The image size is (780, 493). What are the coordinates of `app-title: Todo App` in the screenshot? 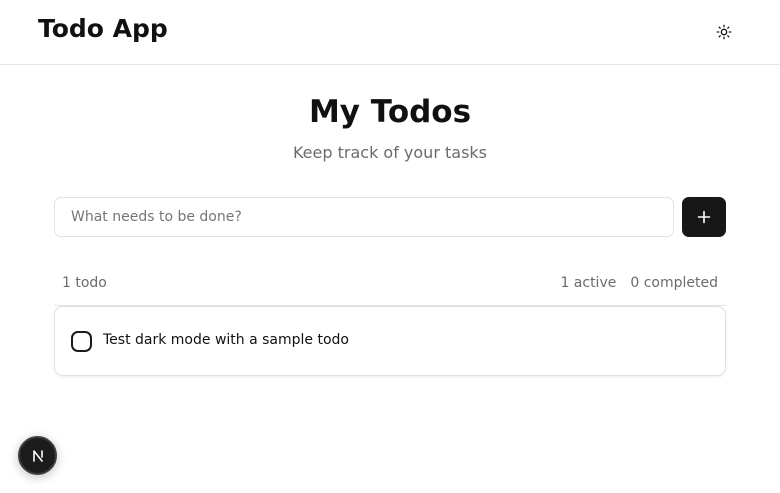 It's located at (103, 28).